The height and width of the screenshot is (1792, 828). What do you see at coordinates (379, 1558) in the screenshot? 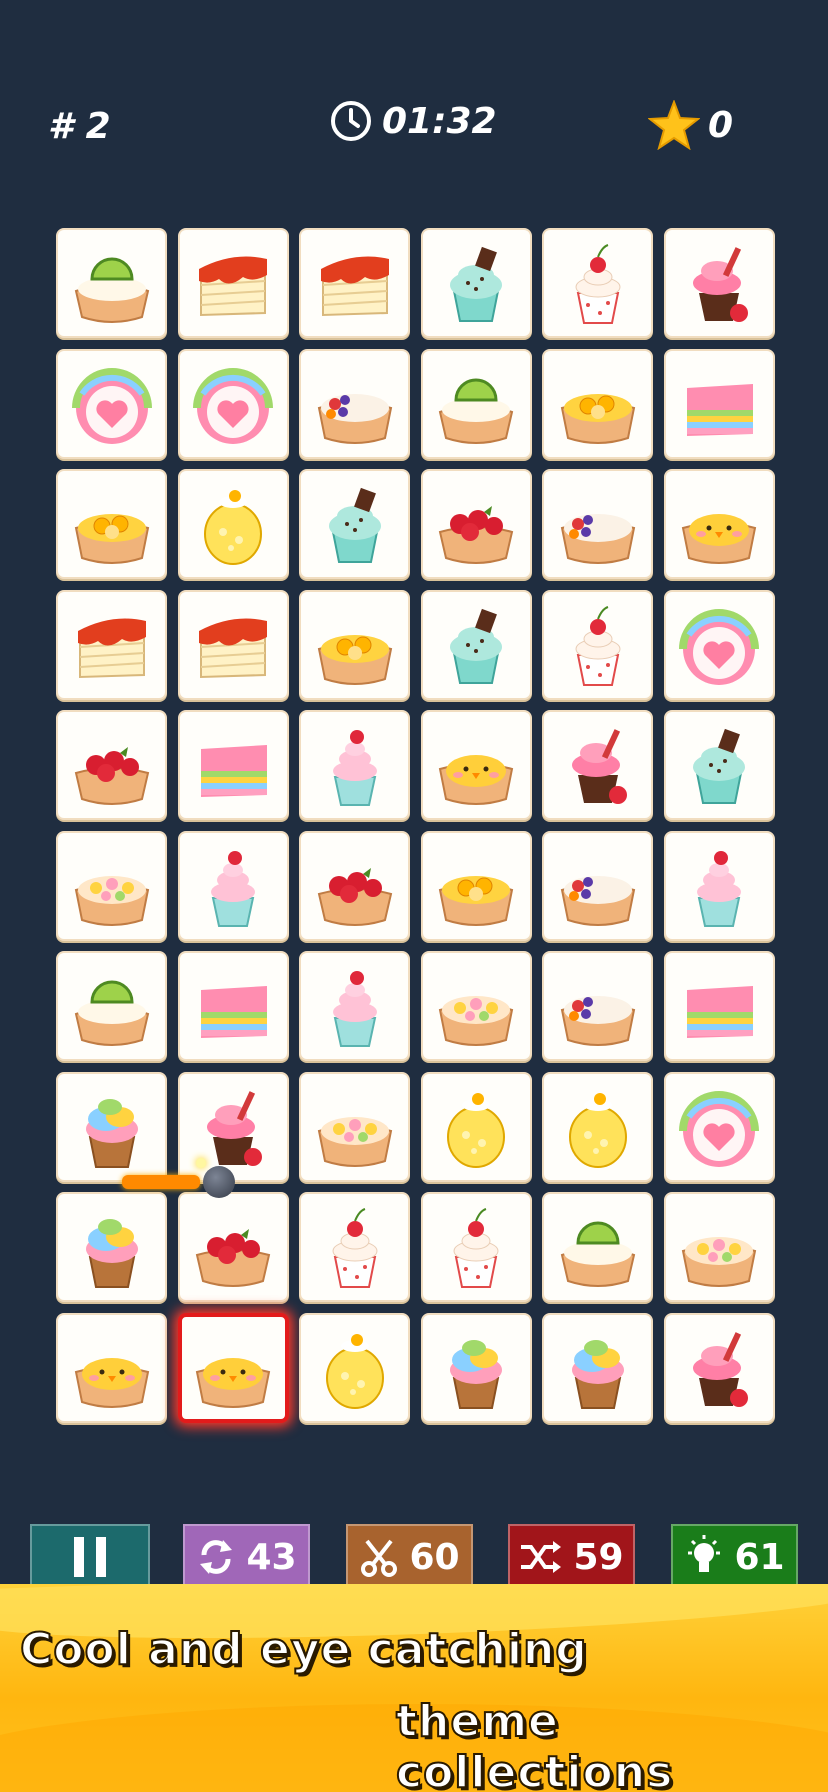
I see `scissors-icon` at bounding box center [379, 1558].